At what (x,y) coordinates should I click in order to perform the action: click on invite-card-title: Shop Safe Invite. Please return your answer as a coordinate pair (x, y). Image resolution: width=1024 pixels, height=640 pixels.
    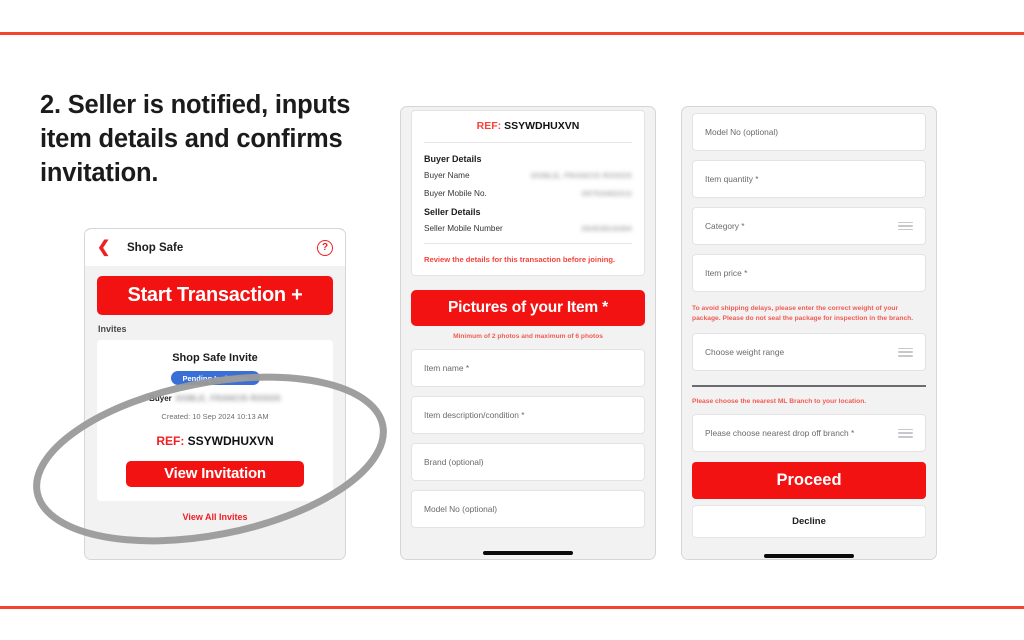
    Looking at the image, I should click on (215, 358).